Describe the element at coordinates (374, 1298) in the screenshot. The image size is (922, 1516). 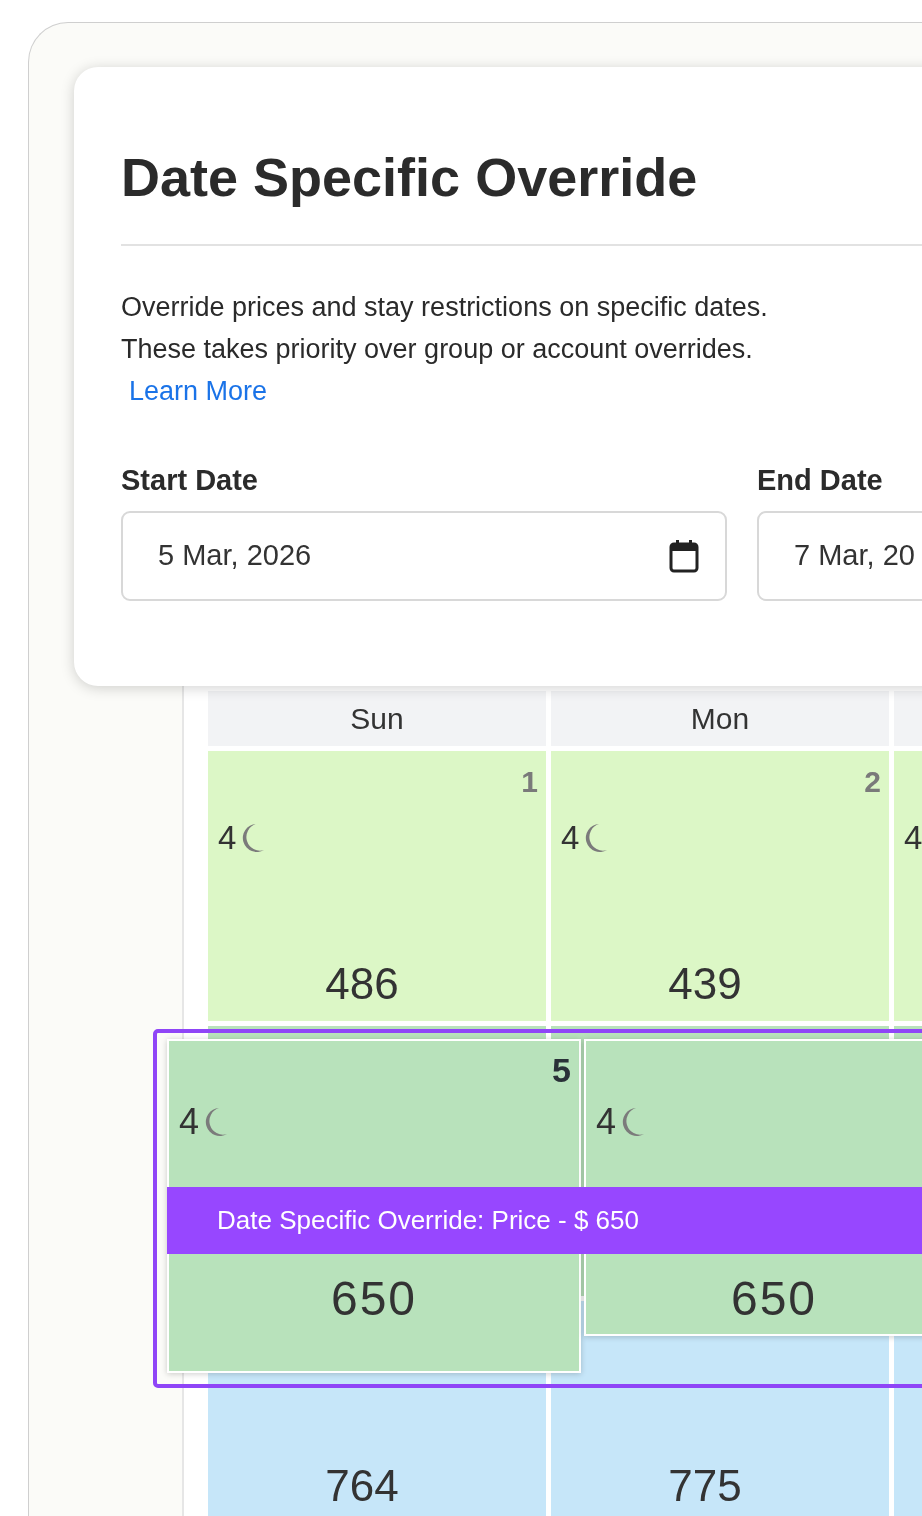
I see `price-text: 650` at that location.